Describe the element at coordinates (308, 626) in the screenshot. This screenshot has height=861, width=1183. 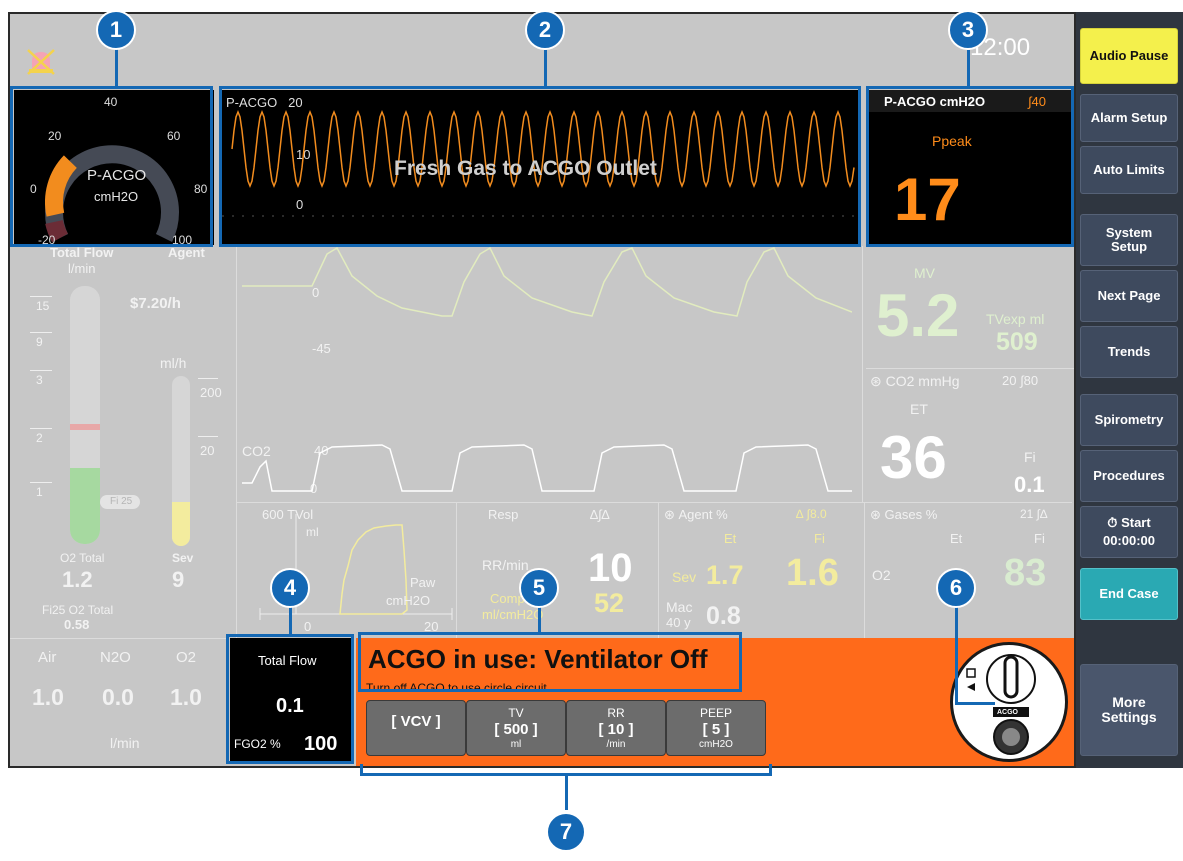
I see `loop-x-0: 0` at that location.